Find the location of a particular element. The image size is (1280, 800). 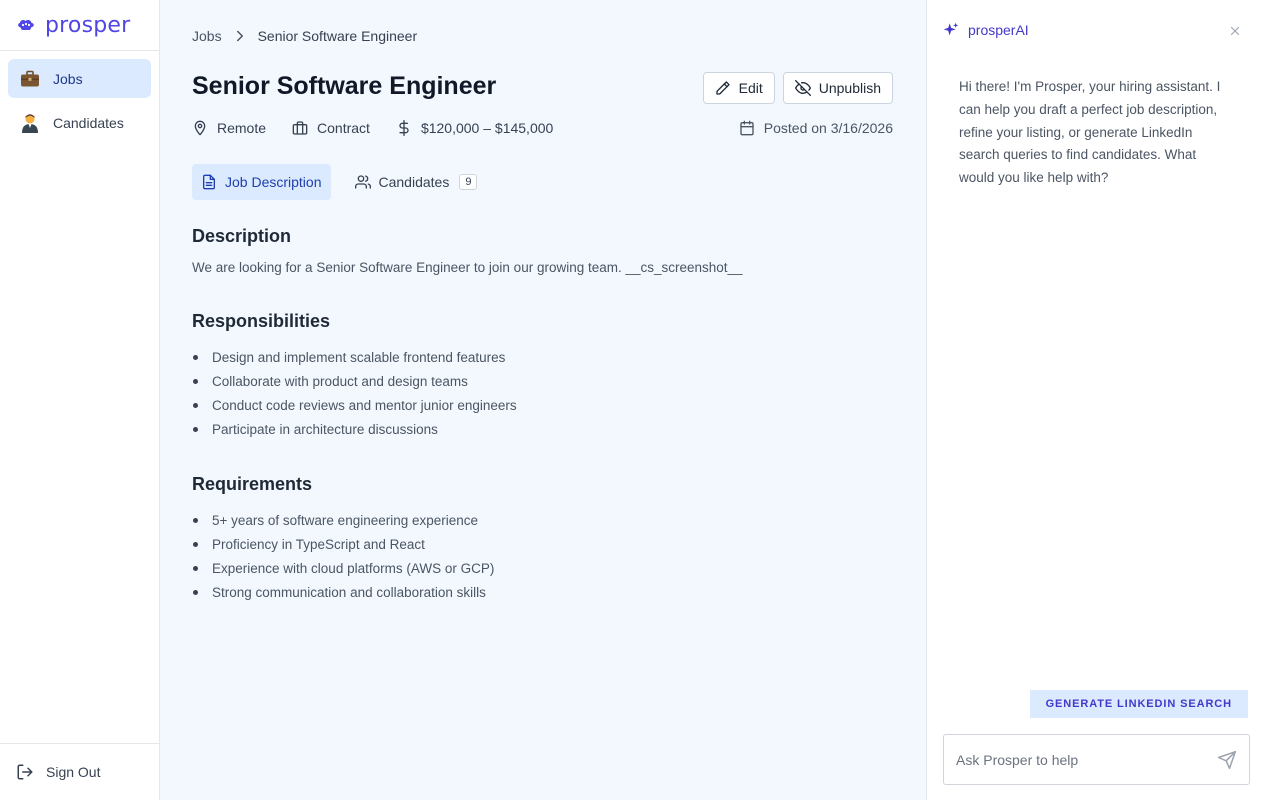

ai-panel-title: prosperAI is located at coordinates (998, 30).